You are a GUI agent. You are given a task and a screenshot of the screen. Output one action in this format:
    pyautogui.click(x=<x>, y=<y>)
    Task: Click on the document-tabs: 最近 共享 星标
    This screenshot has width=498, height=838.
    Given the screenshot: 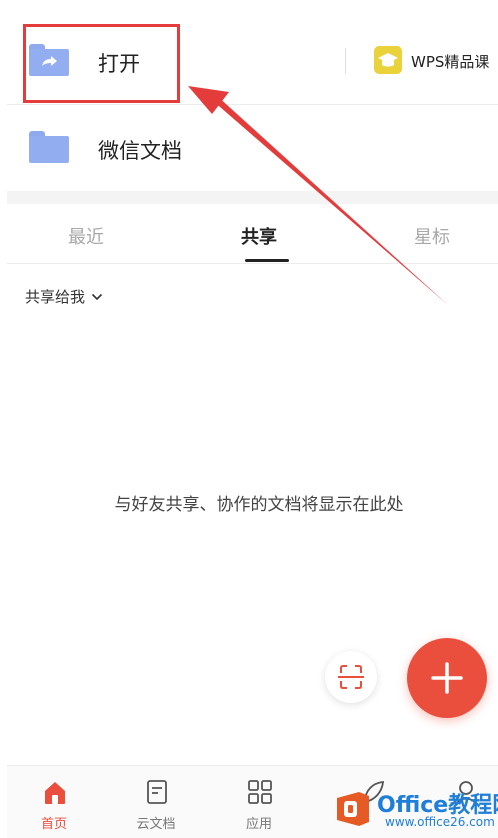 What is the action you would take?
    pyautogui.click(x=252, y=234)
    